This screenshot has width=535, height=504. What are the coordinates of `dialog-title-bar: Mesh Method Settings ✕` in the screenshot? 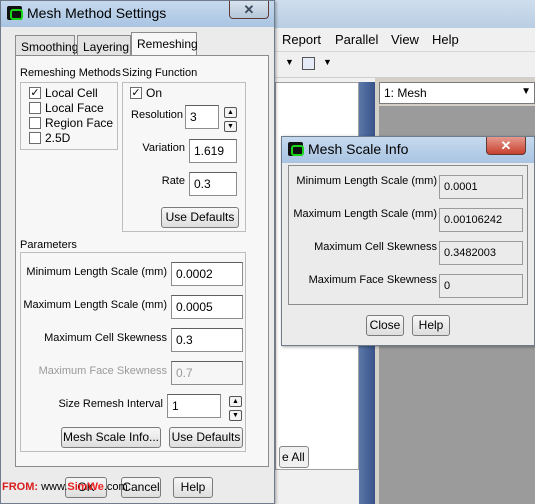 It's located at (137, 14).